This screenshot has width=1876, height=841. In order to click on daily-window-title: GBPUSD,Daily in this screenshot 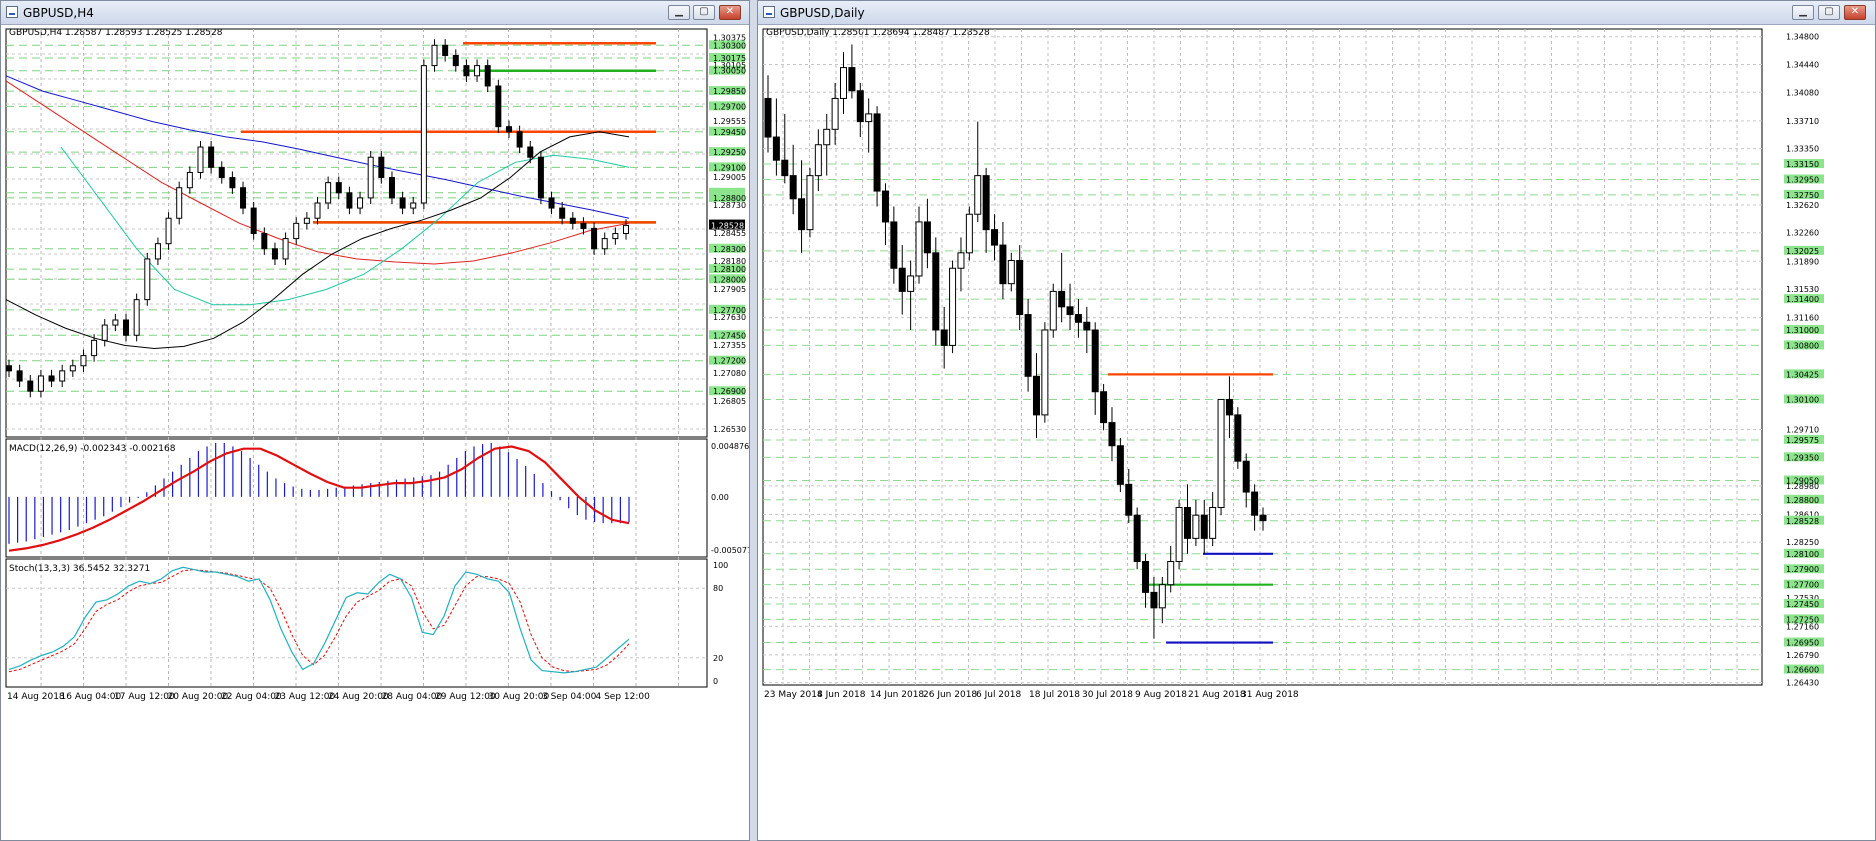, I will do `click(822, 13)`.